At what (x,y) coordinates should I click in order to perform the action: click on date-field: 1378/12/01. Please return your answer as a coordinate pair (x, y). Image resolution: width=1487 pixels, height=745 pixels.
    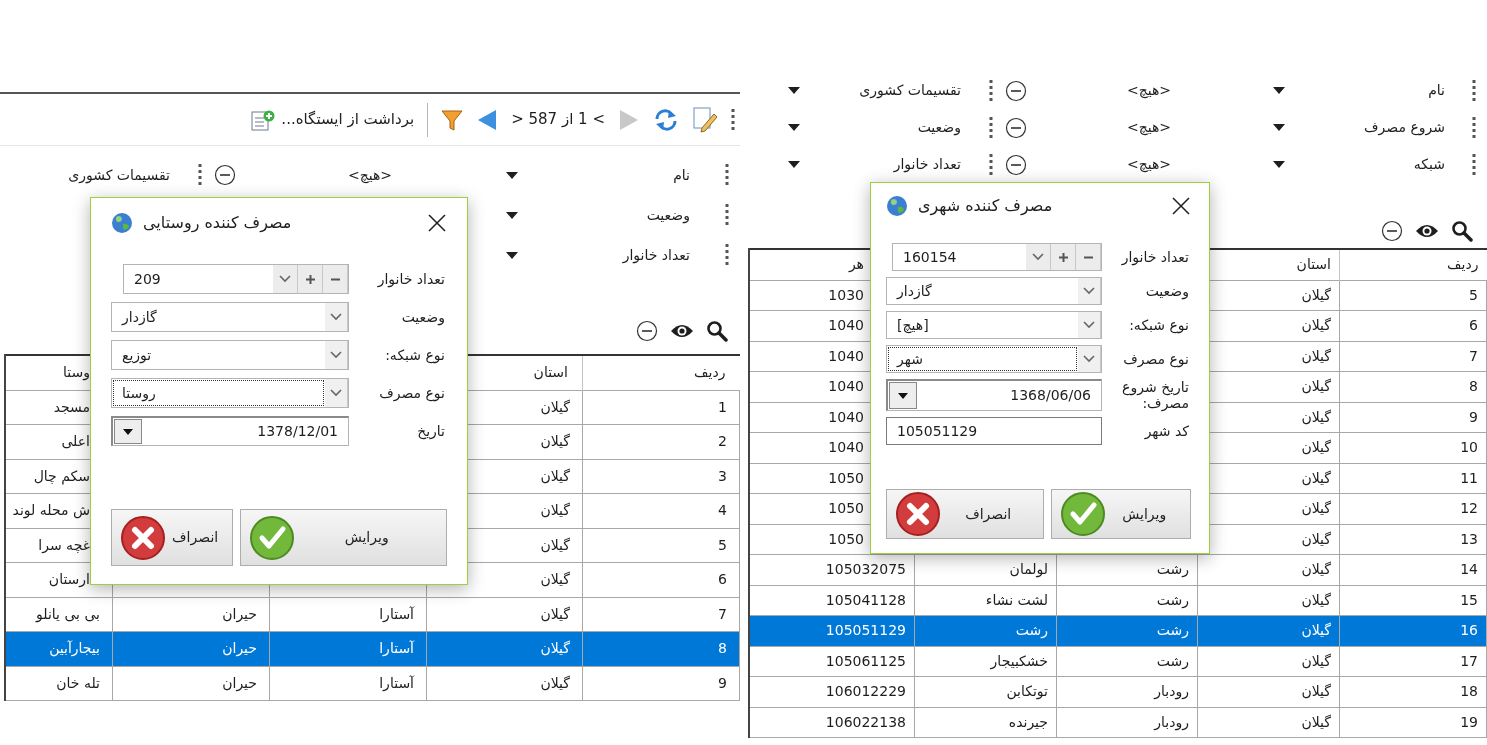
    Looking at the image, I should click on (230, 431).